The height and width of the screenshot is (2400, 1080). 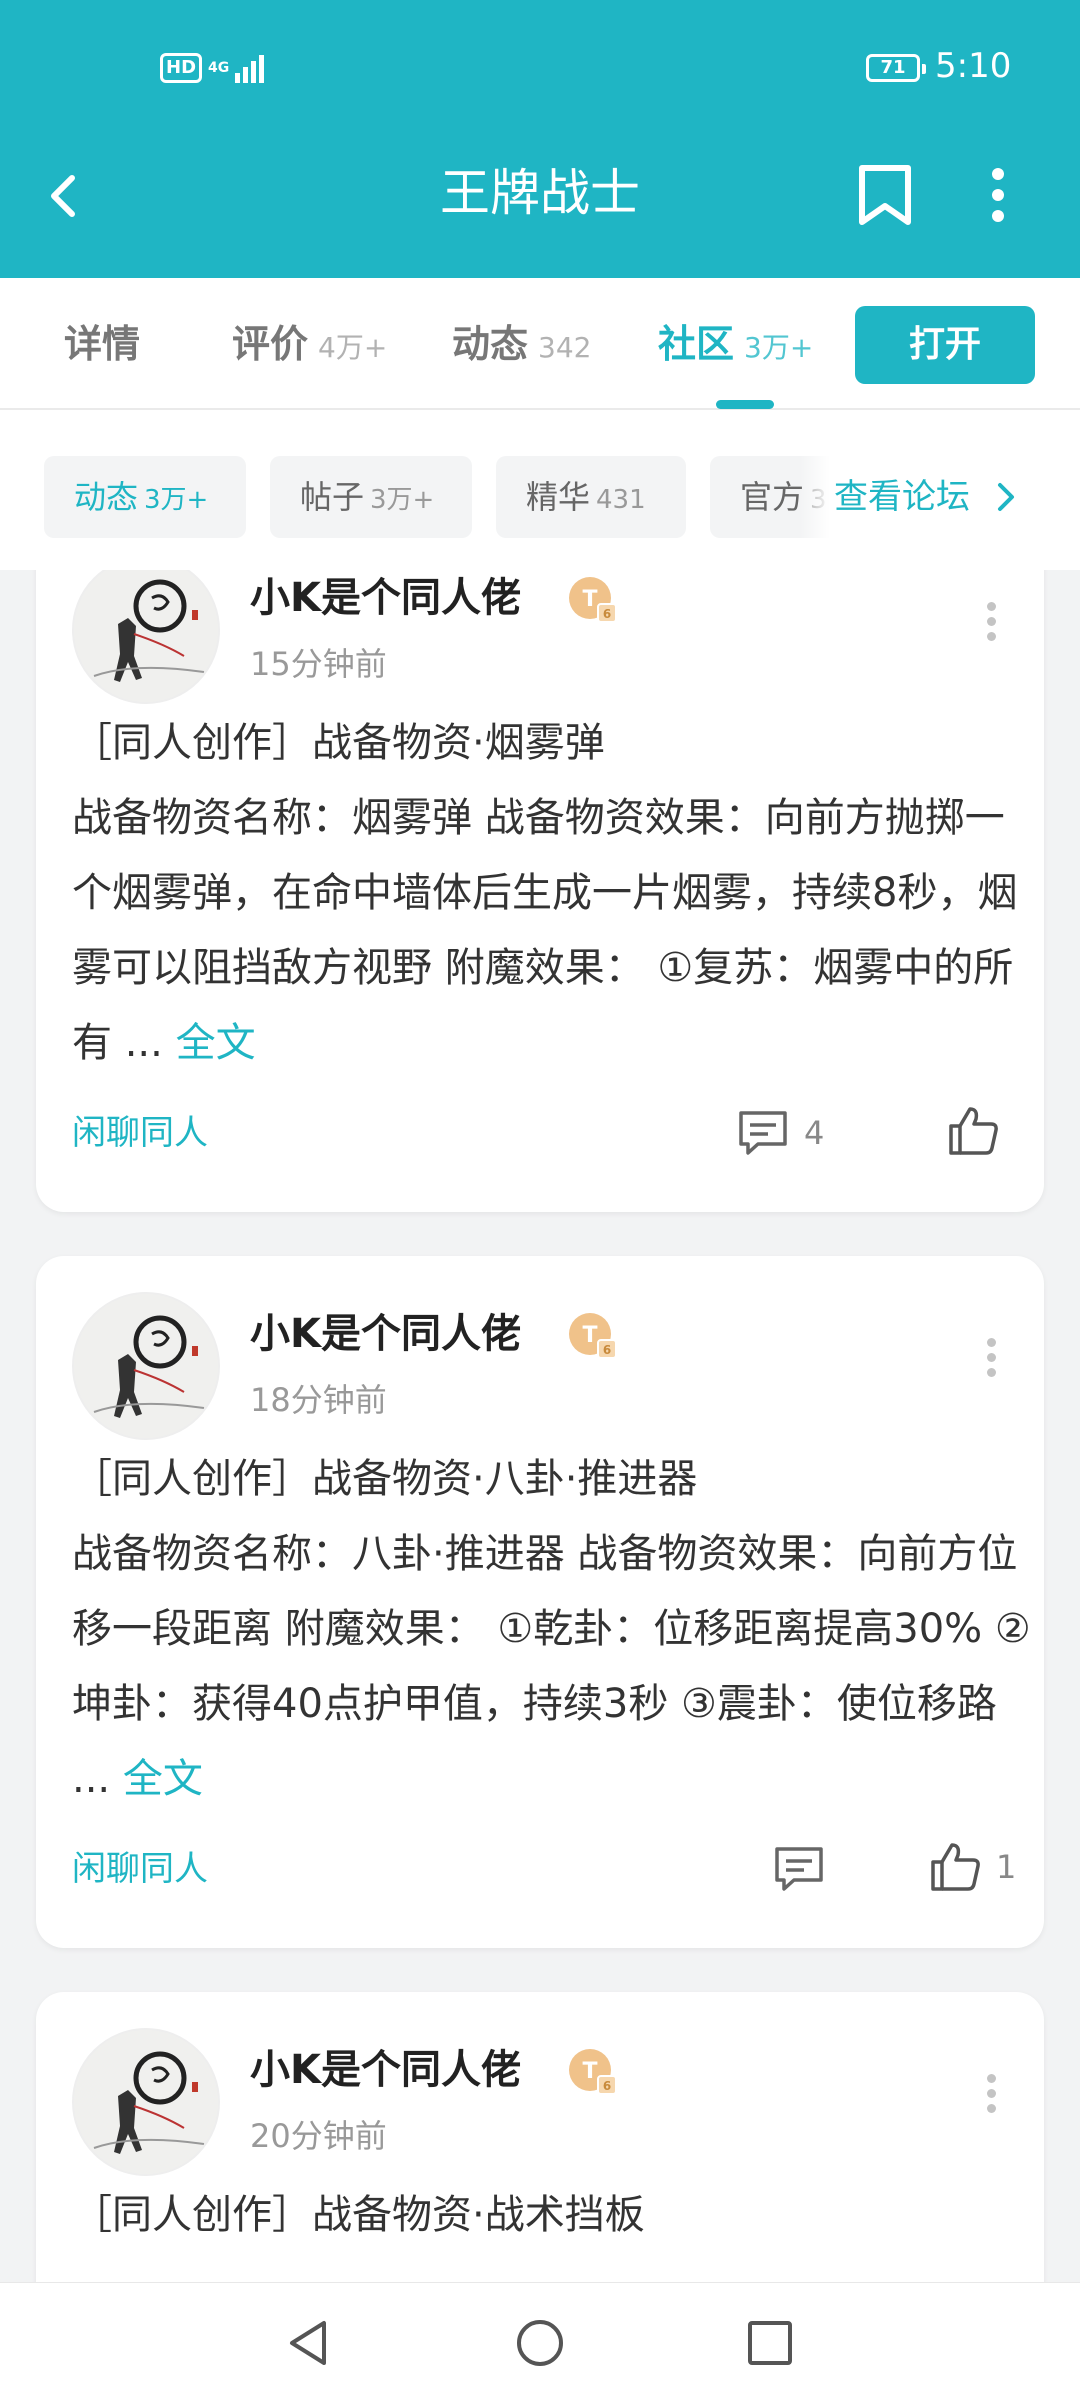 What do you see at coordinates (63, 196) in the screenshot?
I see `back-arrow-icon` at bounding box center [63, 196].